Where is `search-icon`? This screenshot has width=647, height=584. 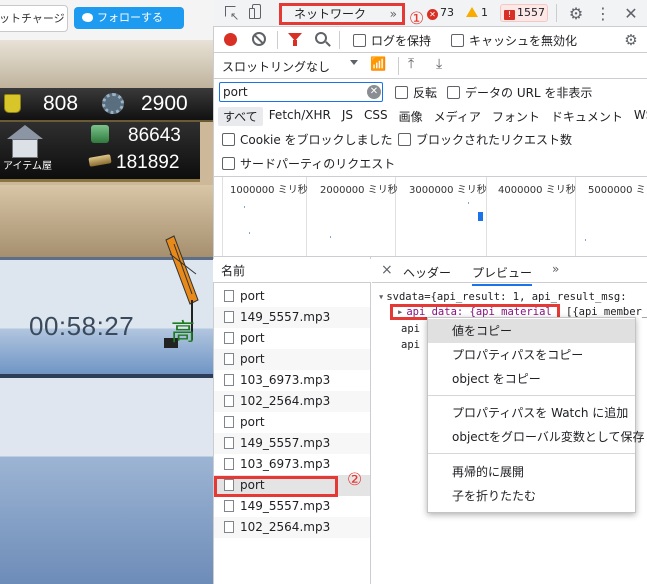
search-icon is located at coordinates (321, 38).